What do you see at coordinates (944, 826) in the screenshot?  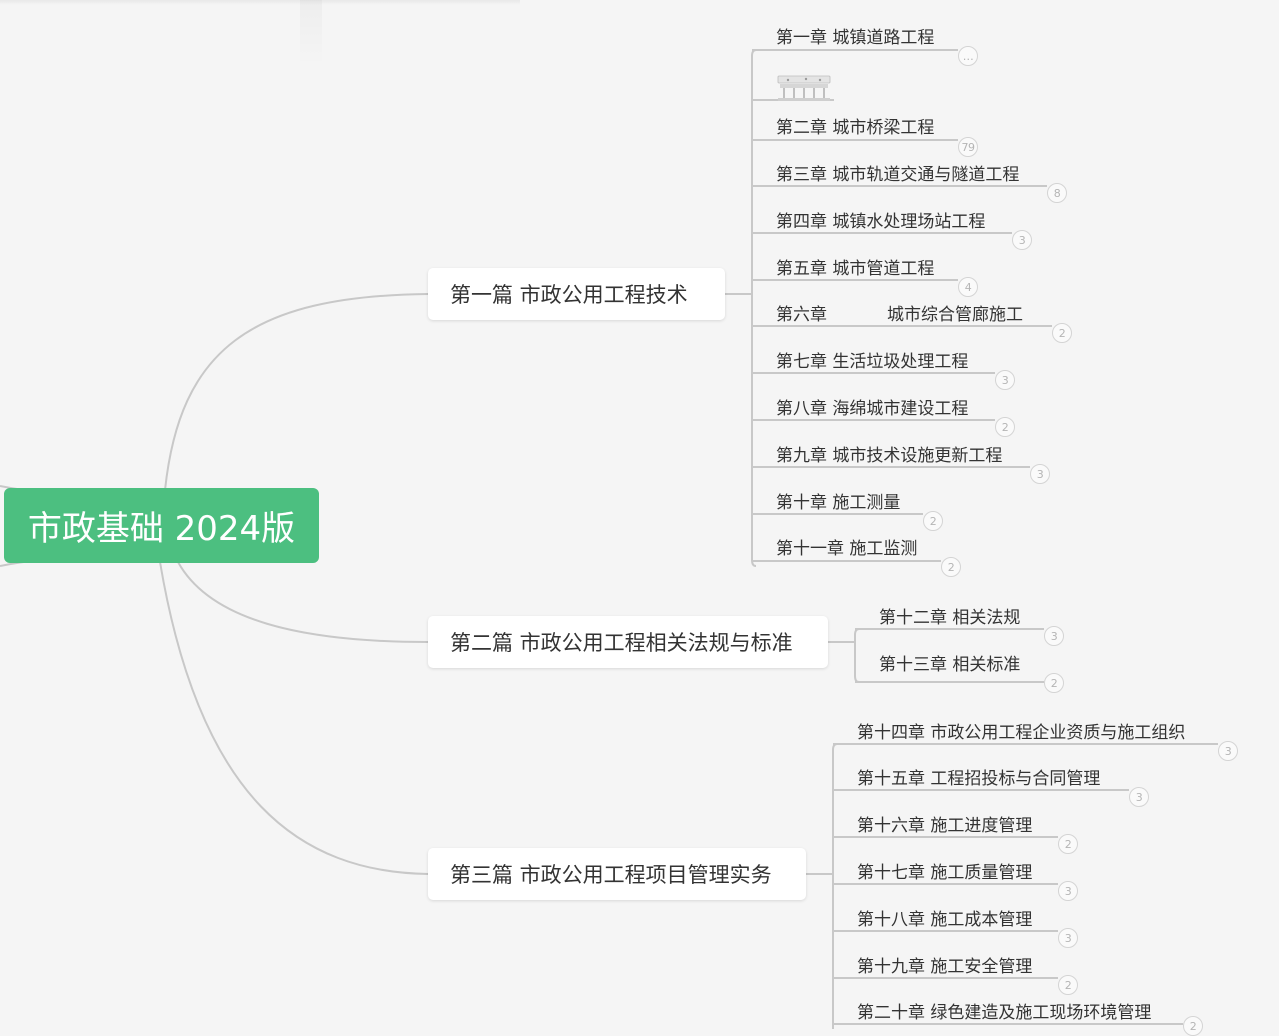 I see `chapter-topic-16: 第十六章 施工进度管理` at bounding box center [944, 826].